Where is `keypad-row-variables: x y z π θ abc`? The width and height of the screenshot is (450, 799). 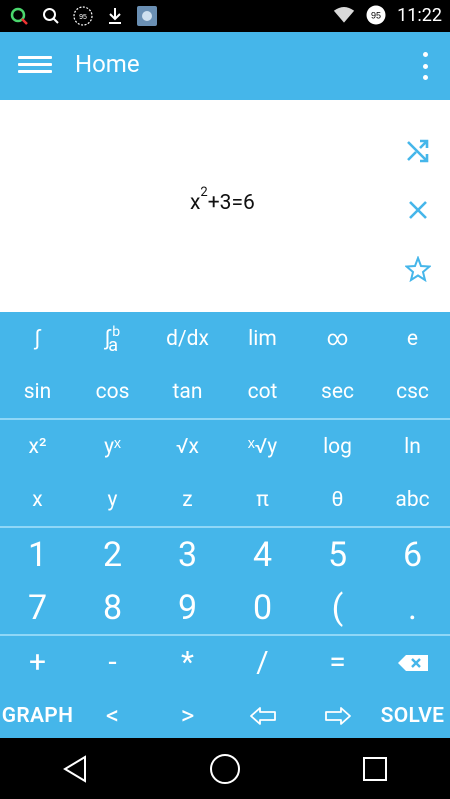
keypad-row-variables: x y z π θ abc is located at coordinates (225, 499).